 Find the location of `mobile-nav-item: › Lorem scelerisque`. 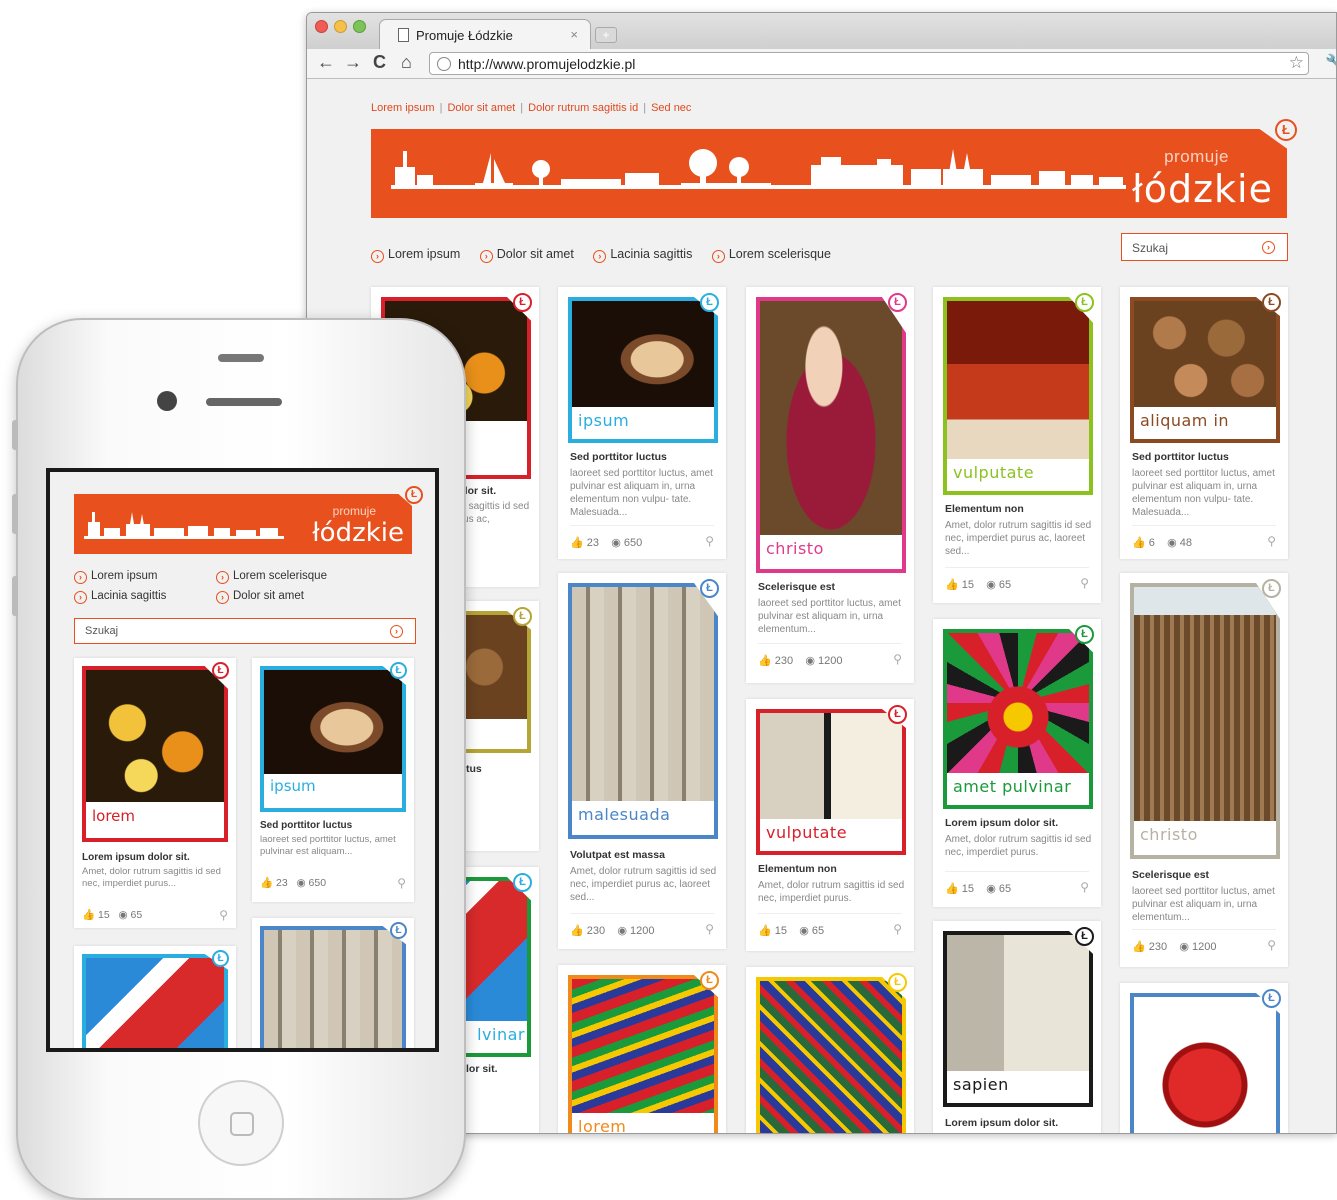

mobile-nav-item: › Lorem scelerisque is located at coordinates (271, 577).